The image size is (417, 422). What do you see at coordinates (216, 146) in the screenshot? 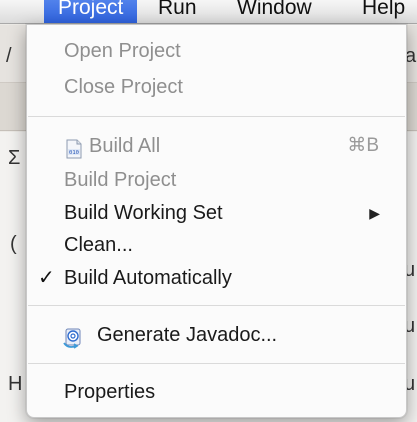
I see `menu-item-build-all: 010 Build All ⌘B` at bounding box center [216, 146].